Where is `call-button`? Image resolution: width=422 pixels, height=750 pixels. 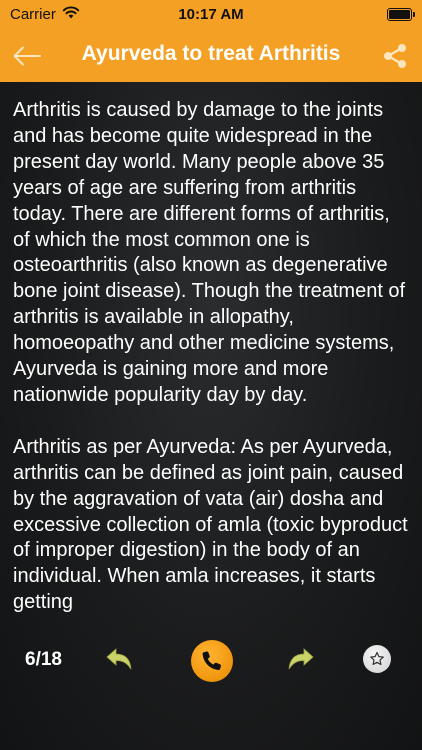
call-button is located at coordinates (212, 661).